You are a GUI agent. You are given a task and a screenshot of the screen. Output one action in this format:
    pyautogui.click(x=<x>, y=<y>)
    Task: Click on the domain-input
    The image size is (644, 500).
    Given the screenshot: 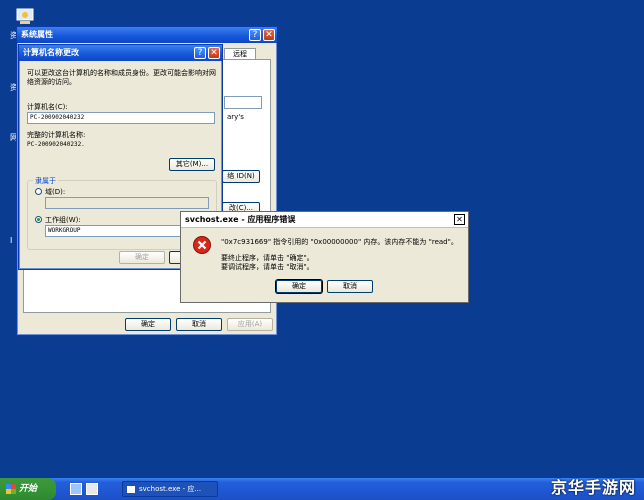 What is the action you would take?
    pyautogui.click(x=127, y=203)
    